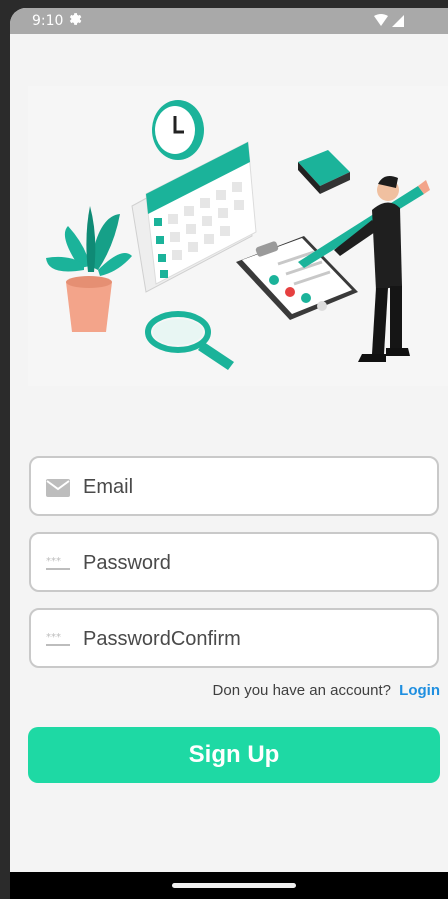  I want to click on sign-up-button: Sign Up, so click(234, 755).